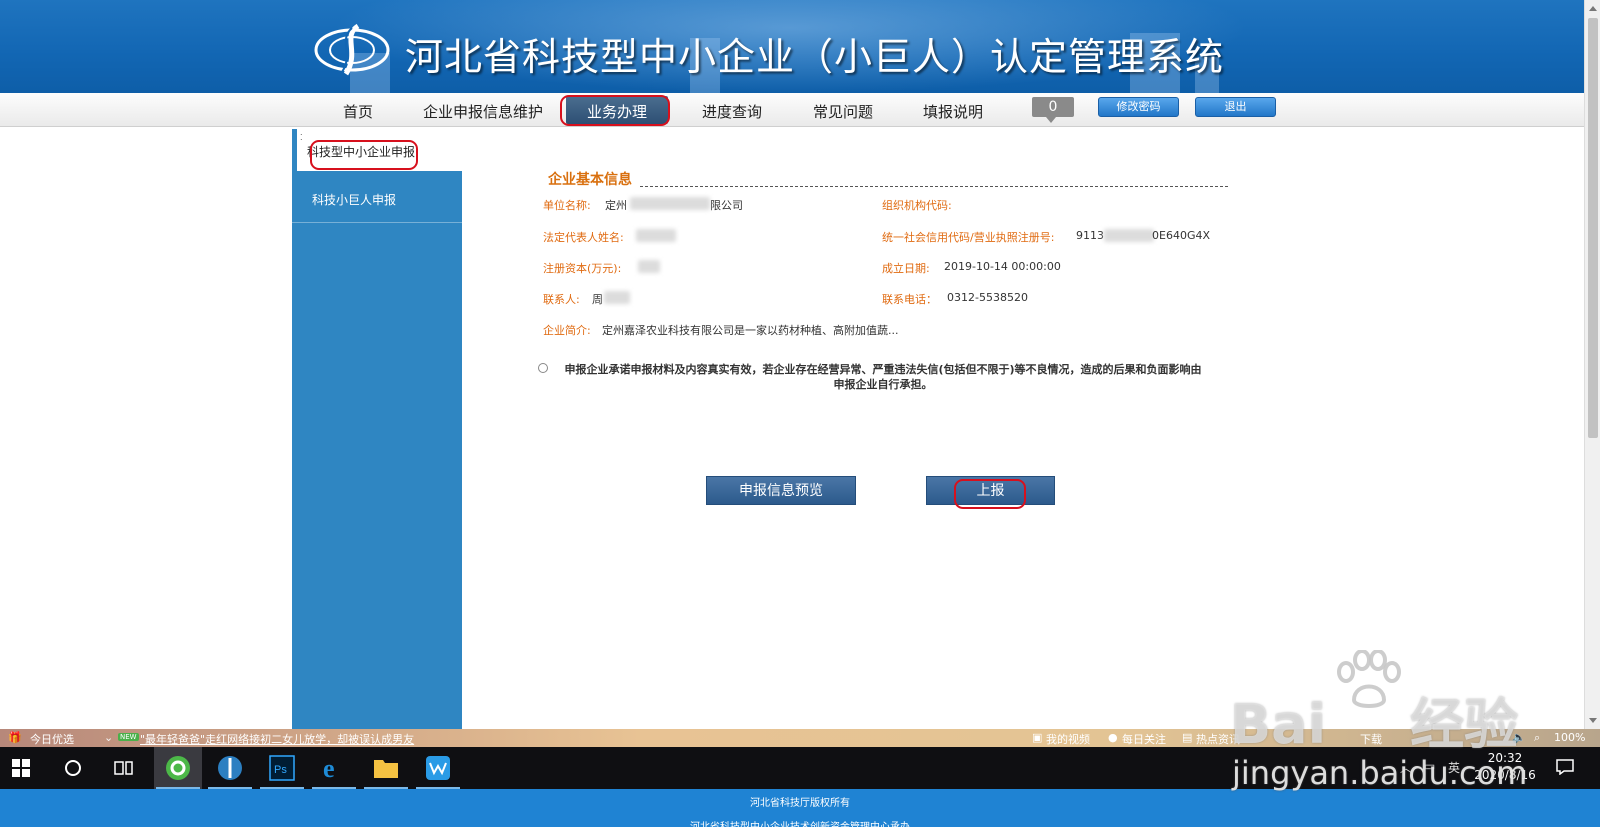  What do you see at coordinates (1369, 679) in the screenshot?
I see `paw-icon` at bounding box center [1369, 679].